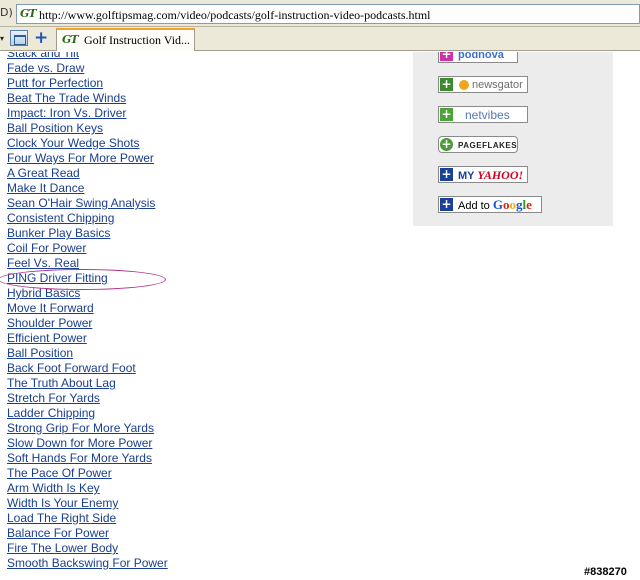  Describe the element at coordinates (45, 188) in the screenshot. I see `video-link: Make It Dance` at that location.